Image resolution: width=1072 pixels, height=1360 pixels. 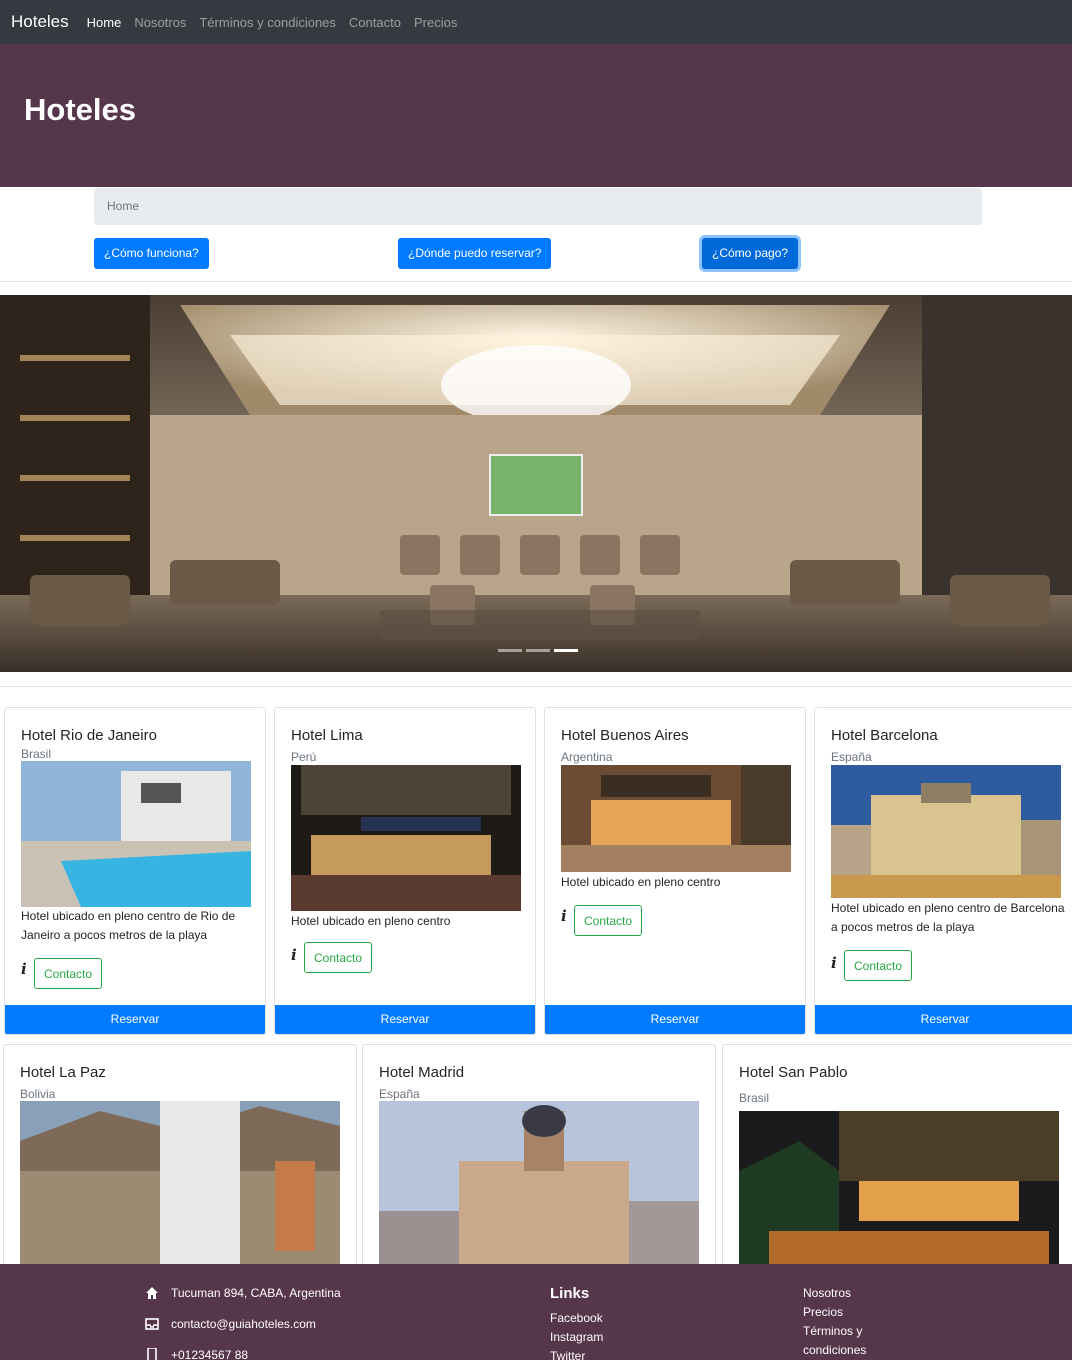 What do you see at coordinates (587, 757) in the screenshot?
I see `hotel-country: Argentina` at bounding box center [587, 757].